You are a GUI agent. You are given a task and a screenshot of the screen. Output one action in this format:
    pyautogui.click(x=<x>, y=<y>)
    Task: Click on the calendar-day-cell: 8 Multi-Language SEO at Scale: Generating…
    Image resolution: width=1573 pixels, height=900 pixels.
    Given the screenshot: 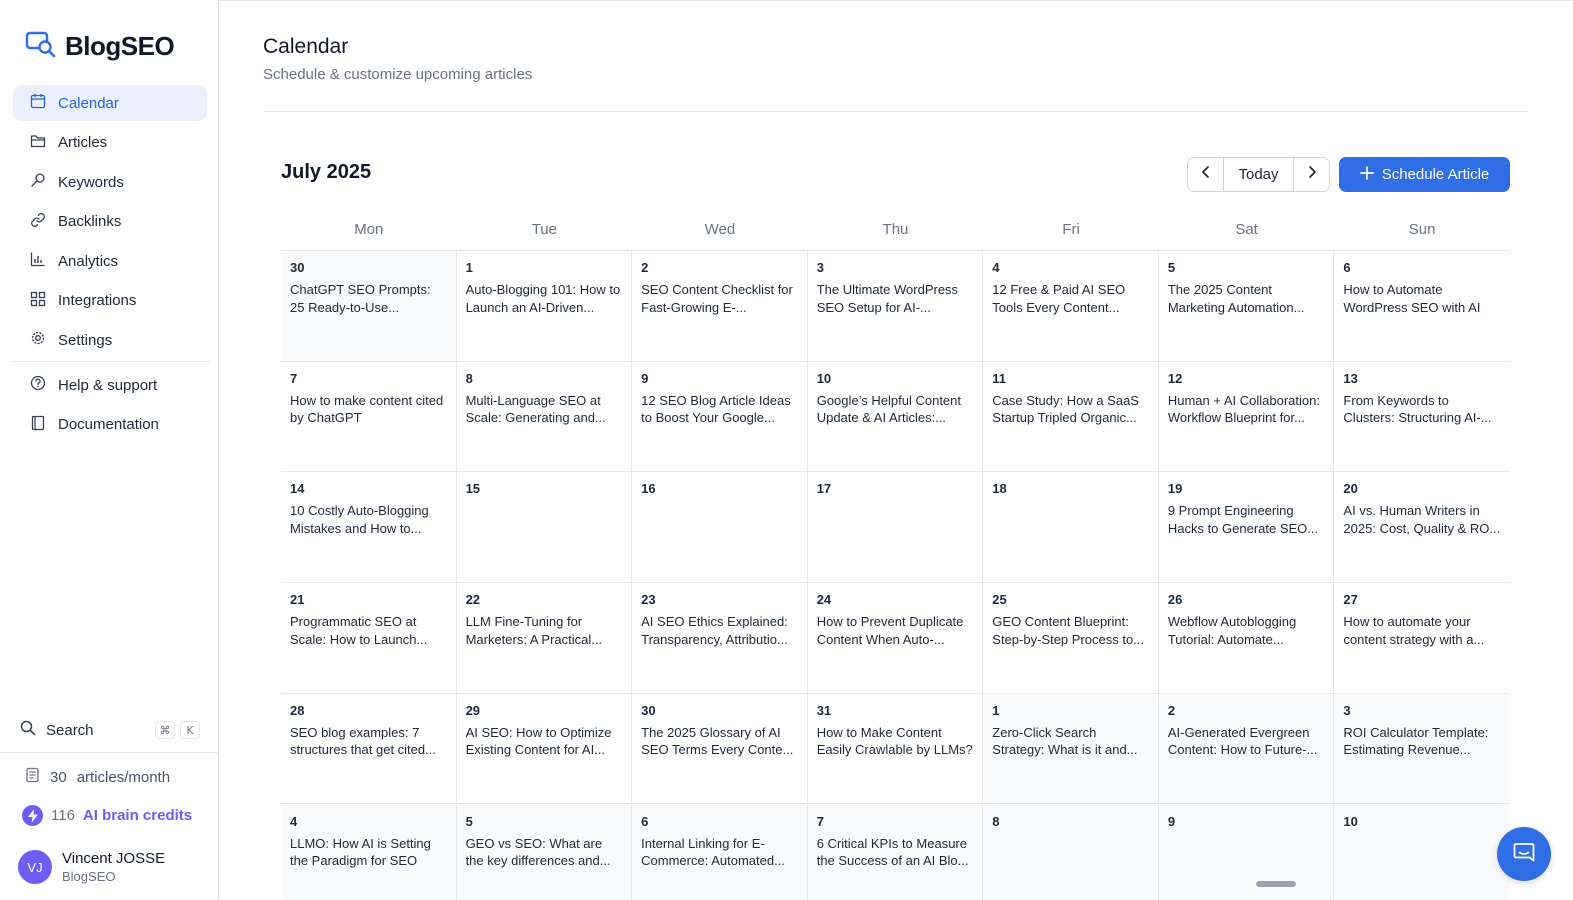 What is the action you would take?
    pyautogui.click(x=544, y=417)
    